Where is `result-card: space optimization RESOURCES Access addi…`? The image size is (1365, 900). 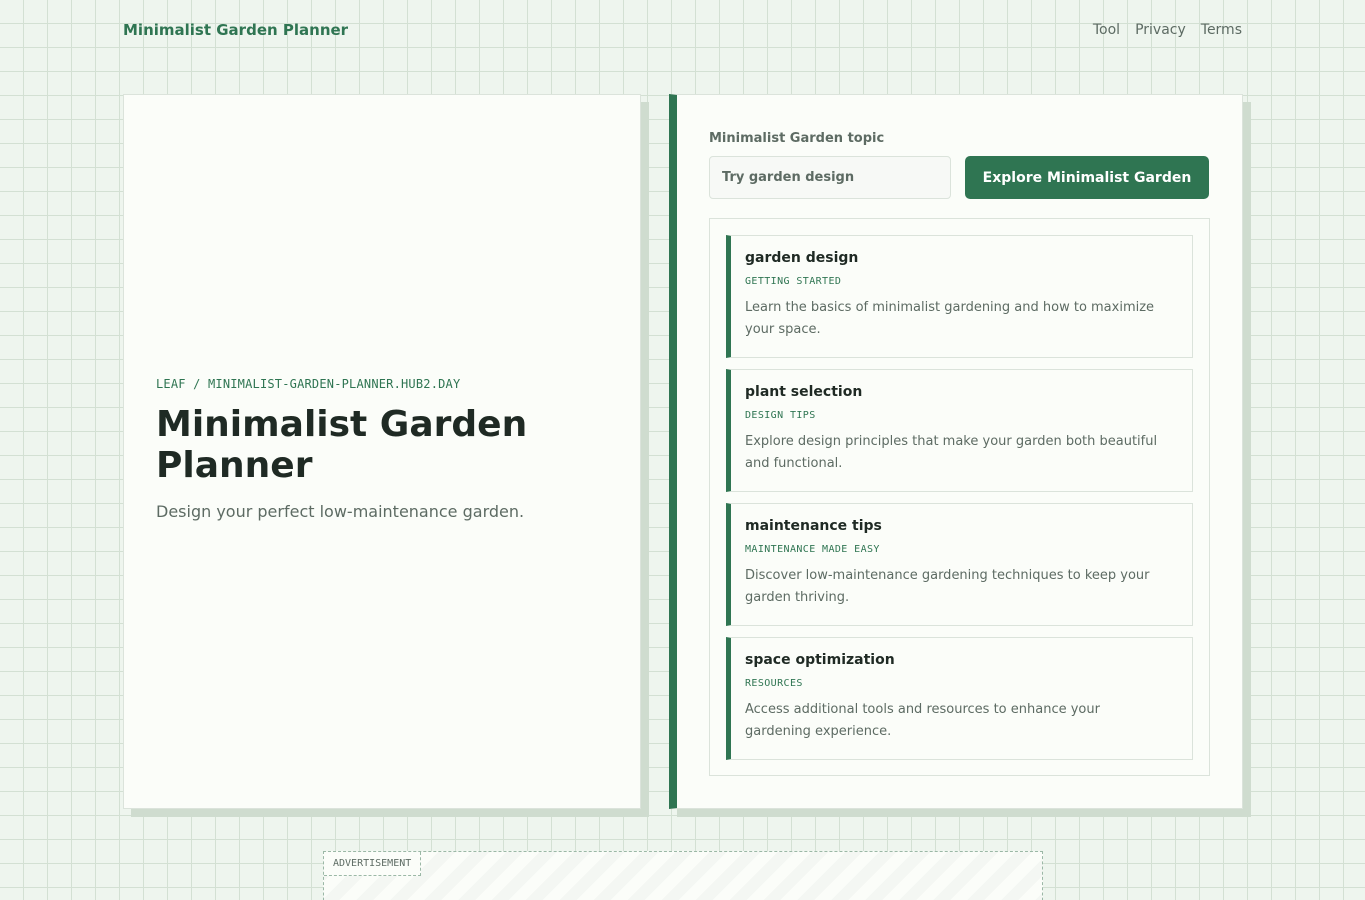
result-card: space optimization RESOURCES Access addi… is located at coordinates (959, 698).